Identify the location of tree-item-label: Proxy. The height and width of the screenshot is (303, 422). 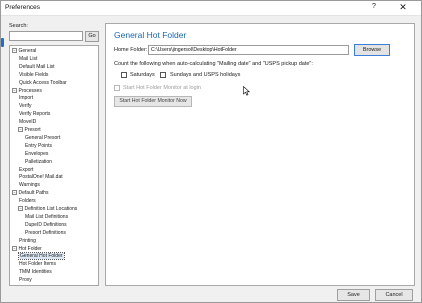
(25, 280).